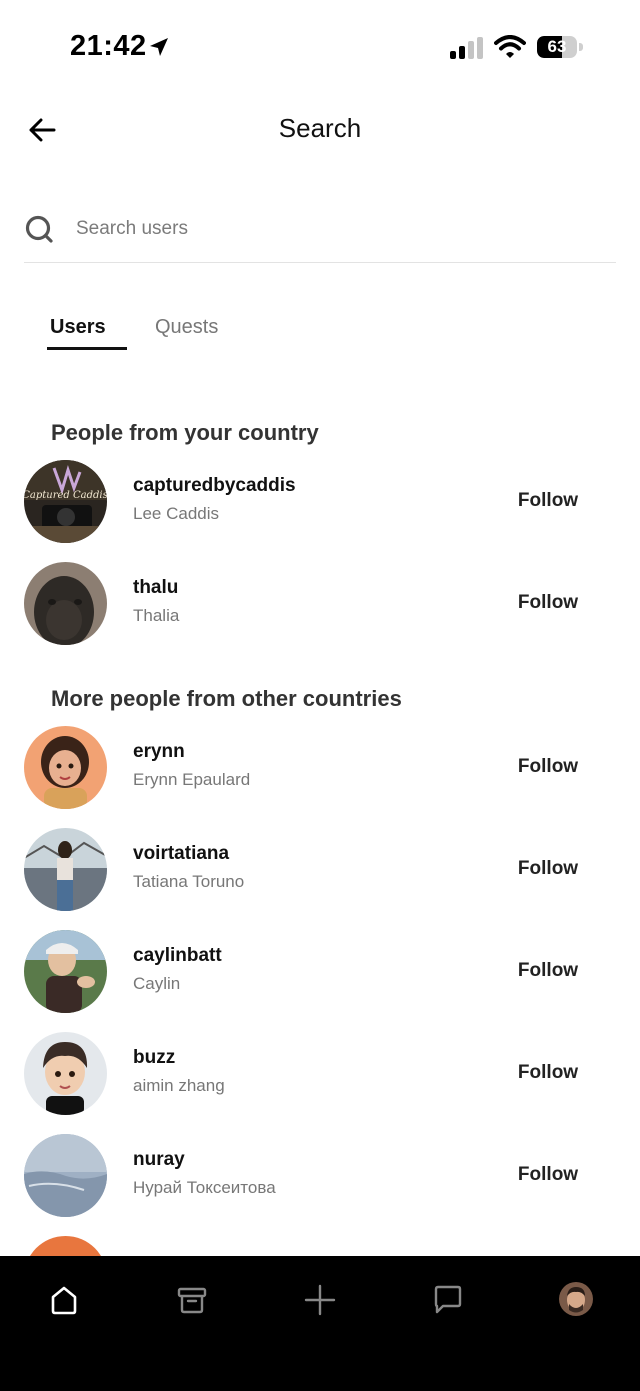 This screenshot has width=640, height=1391. What do you see at coordinates (159, 1159) in the screenshot?
I see `username: nuray` at bounding box center [159, 1159].